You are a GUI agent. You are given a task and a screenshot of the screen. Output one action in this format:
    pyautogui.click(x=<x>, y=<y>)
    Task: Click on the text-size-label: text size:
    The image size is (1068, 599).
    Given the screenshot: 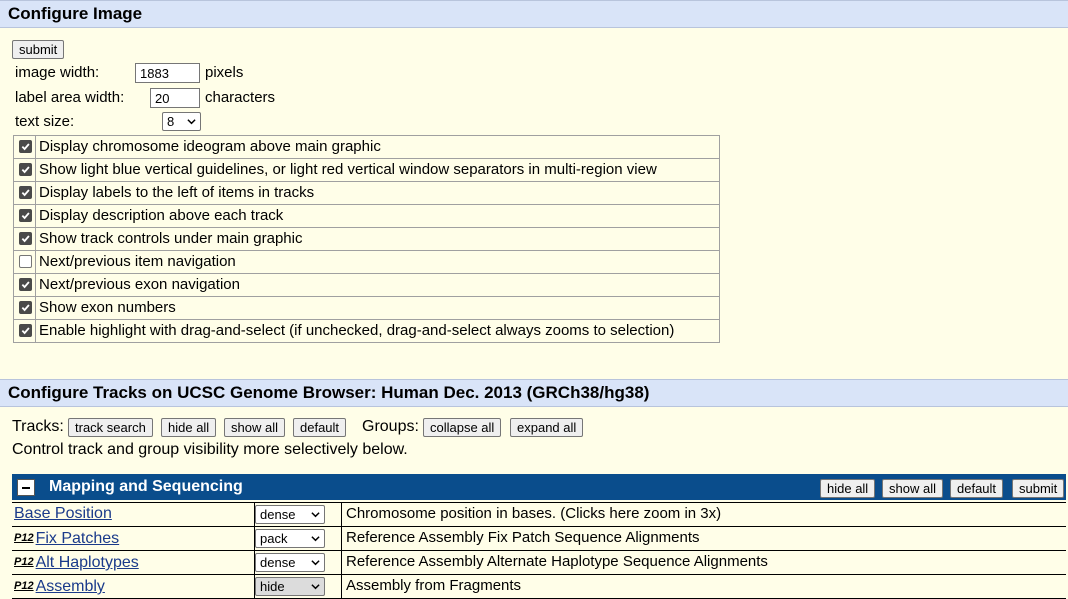 What is the action you would take?
    pyautogui.click(x=45, y=121)
    